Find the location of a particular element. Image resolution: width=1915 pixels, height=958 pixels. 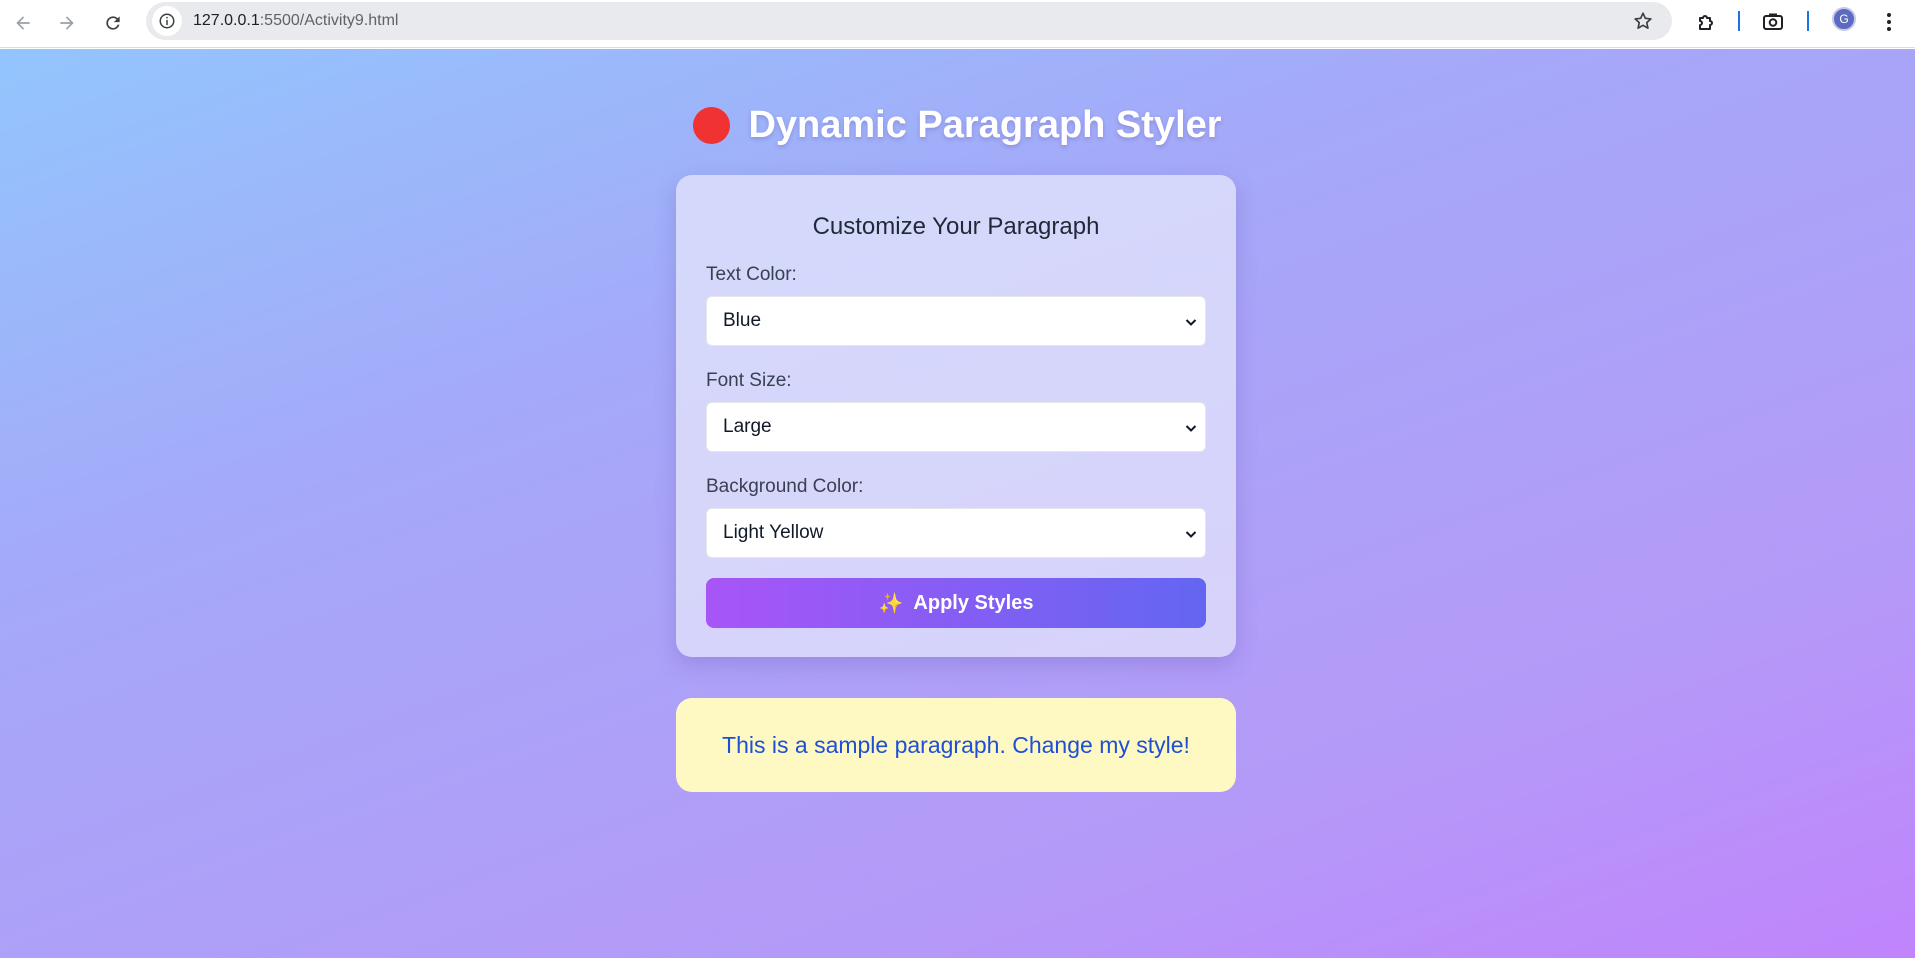

forward-button is located at coordinates (67, 23).